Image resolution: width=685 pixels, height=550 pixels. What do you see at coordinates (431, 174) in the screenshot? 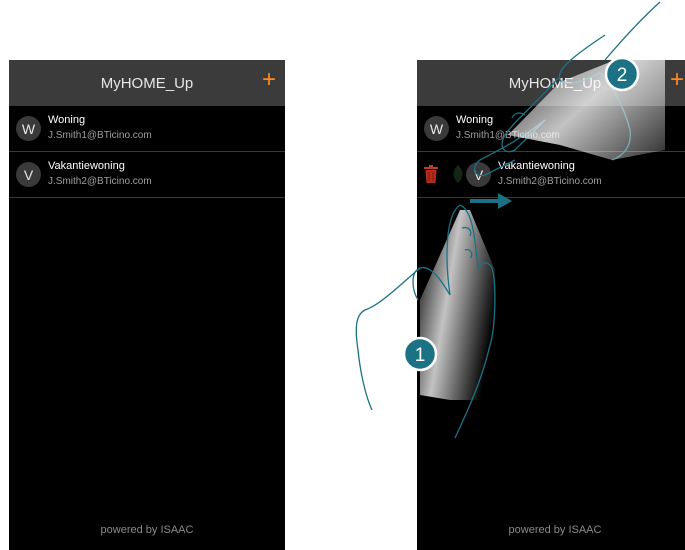
I see `trash-icon` at bounding box center [431, 174].